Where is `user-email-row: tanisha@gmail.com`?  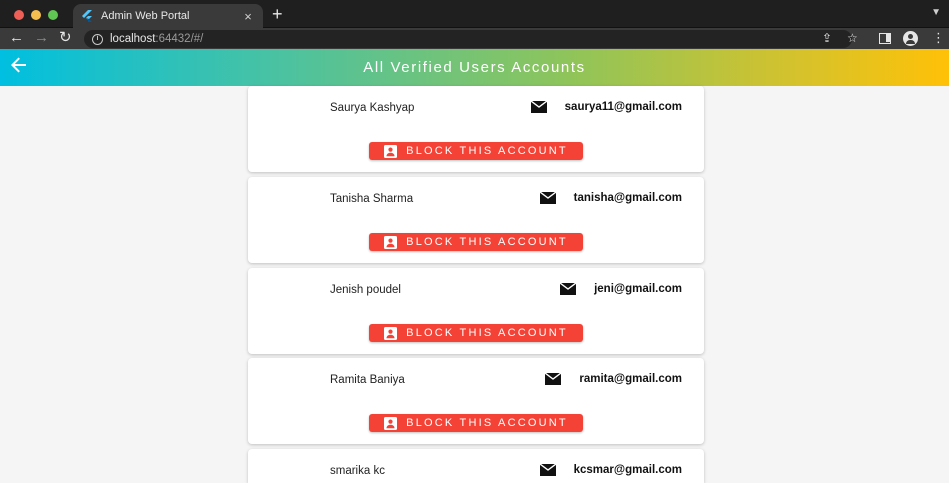 user-email-row: tanisha@gmail.com is located at coordinates (610, 198).